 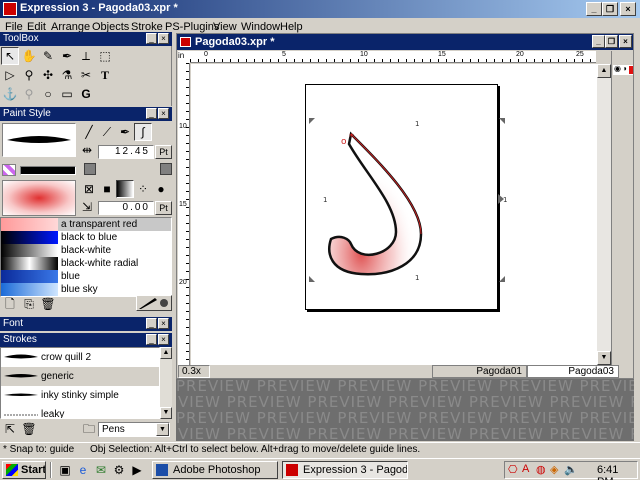 I want to click on list-item: inky stinky simple, so click(x=80, y=395).